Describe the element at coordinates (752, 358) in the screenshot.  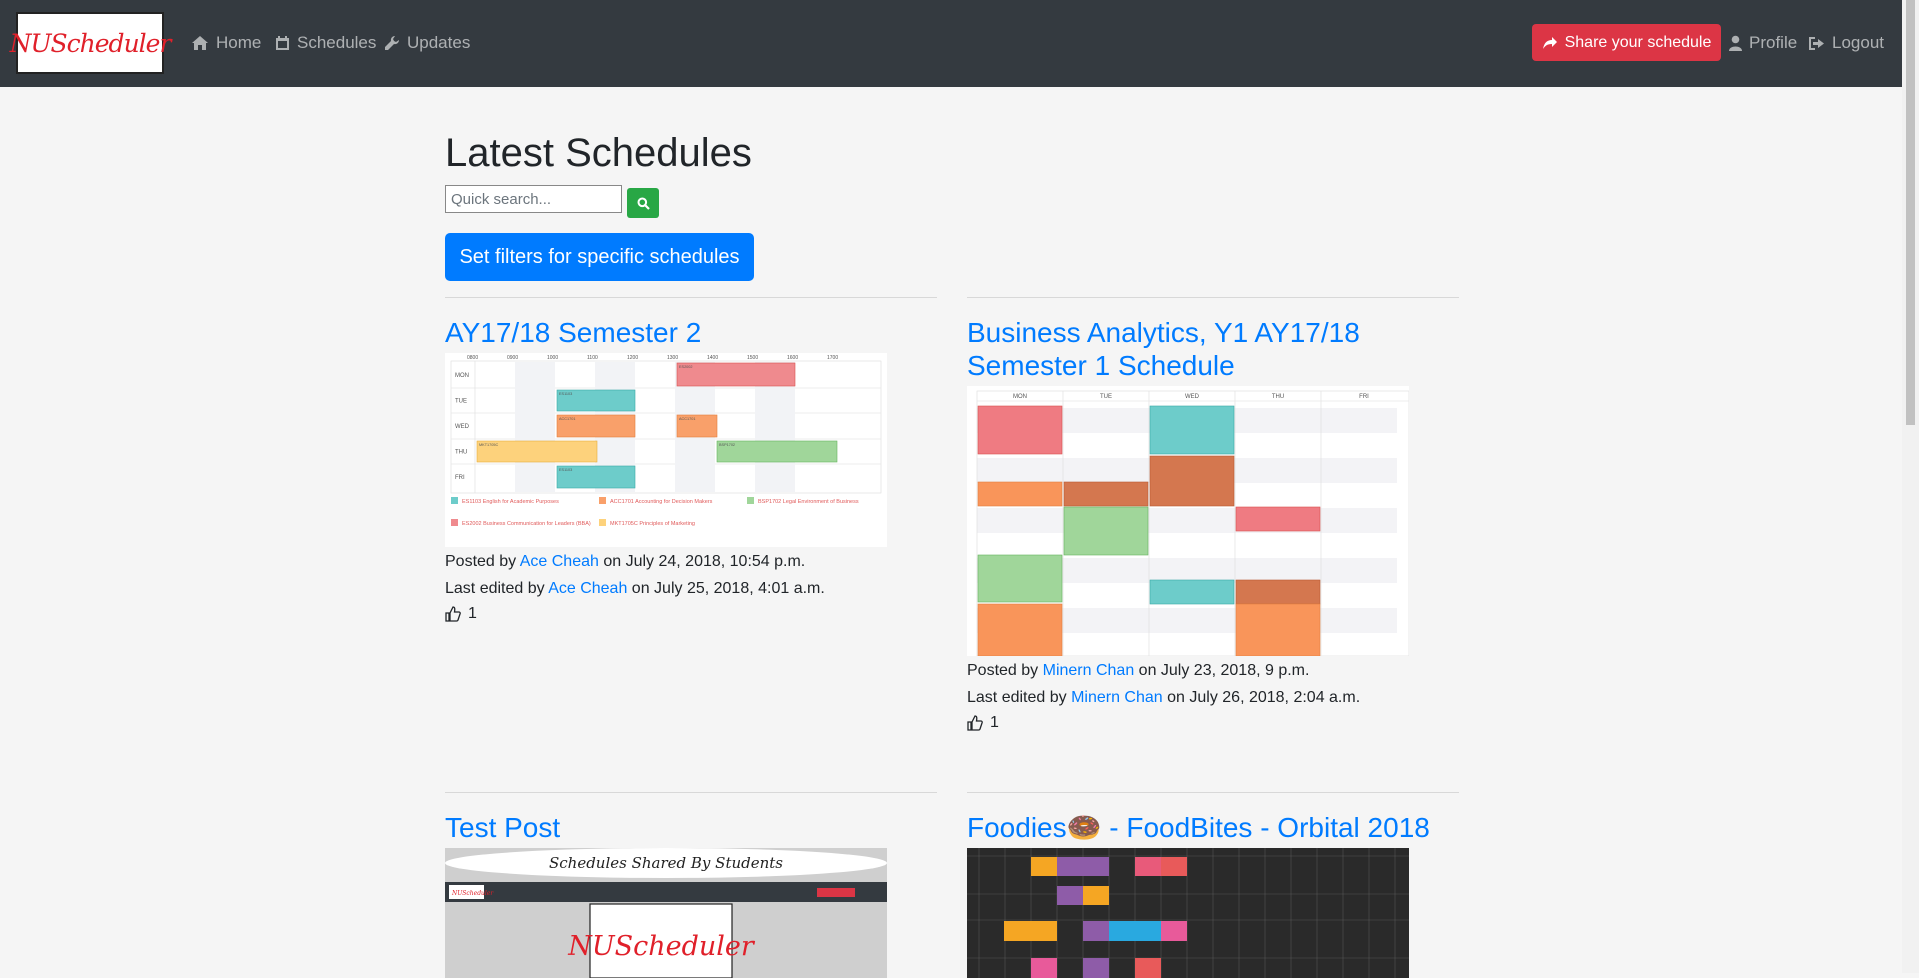
I see `time-label: 1500` at that location.